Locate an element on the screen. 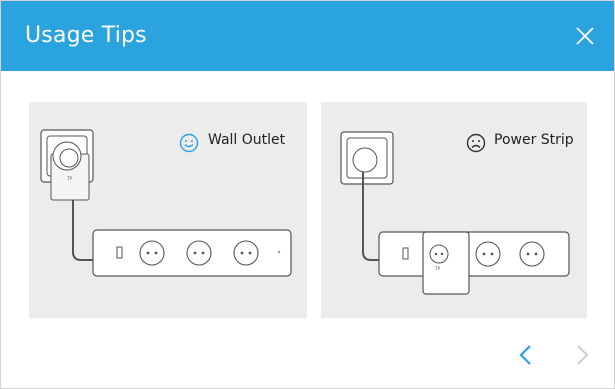 The width and height of the screenshot is (615, 389). smiley-face-icon is located at coordinates (189, 143).